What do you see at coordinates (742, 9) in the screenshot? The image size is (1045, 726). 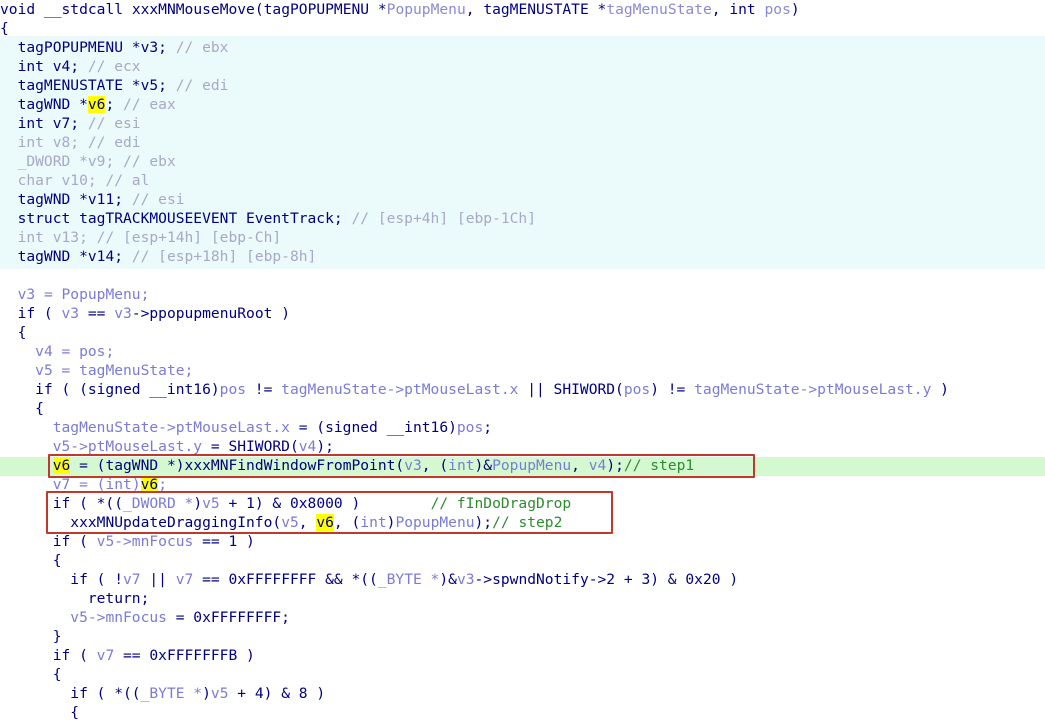 I see `token-param-type-3: int` at bounding box center [742, 9].